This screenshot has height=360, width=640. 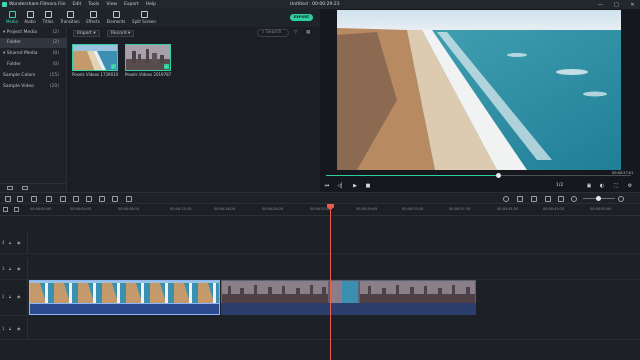 I want to click on render-icon, so click(x=506, y=199).